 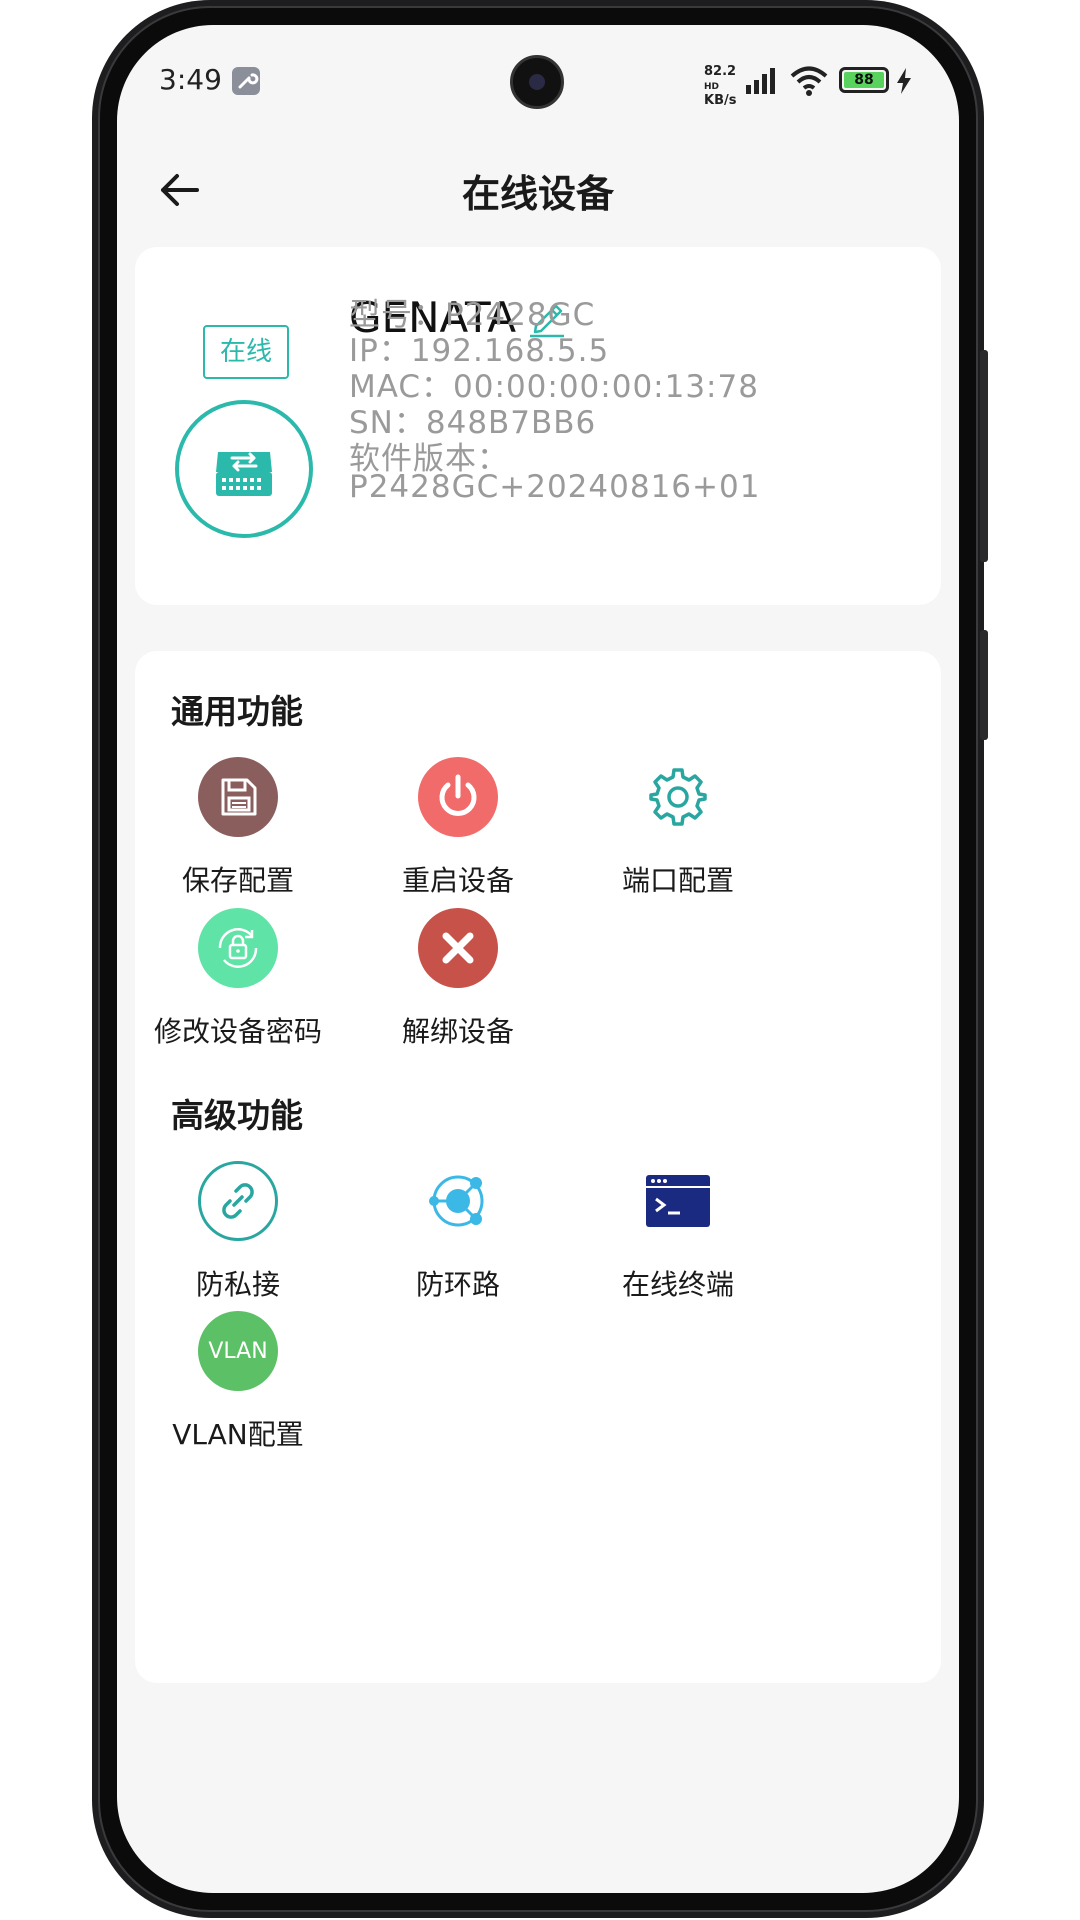 What do you see at coordinates (458, 797) in the screenshot?
I see `power-icon` at bounding box center [458, 797].